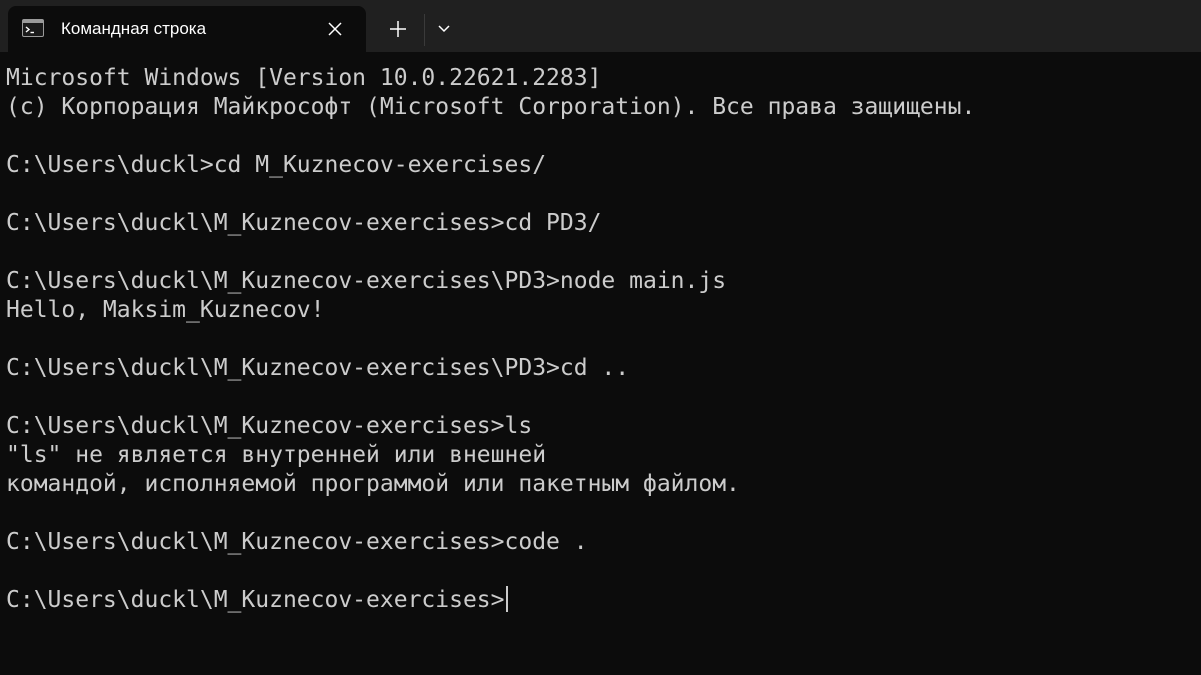 The width and height of the screenshot is (1201, 675). Describe the element at coordinates (165, 310) in the screenshot. I see `terminal-line: Hello, Maksim_Kuznecov!` at that location.